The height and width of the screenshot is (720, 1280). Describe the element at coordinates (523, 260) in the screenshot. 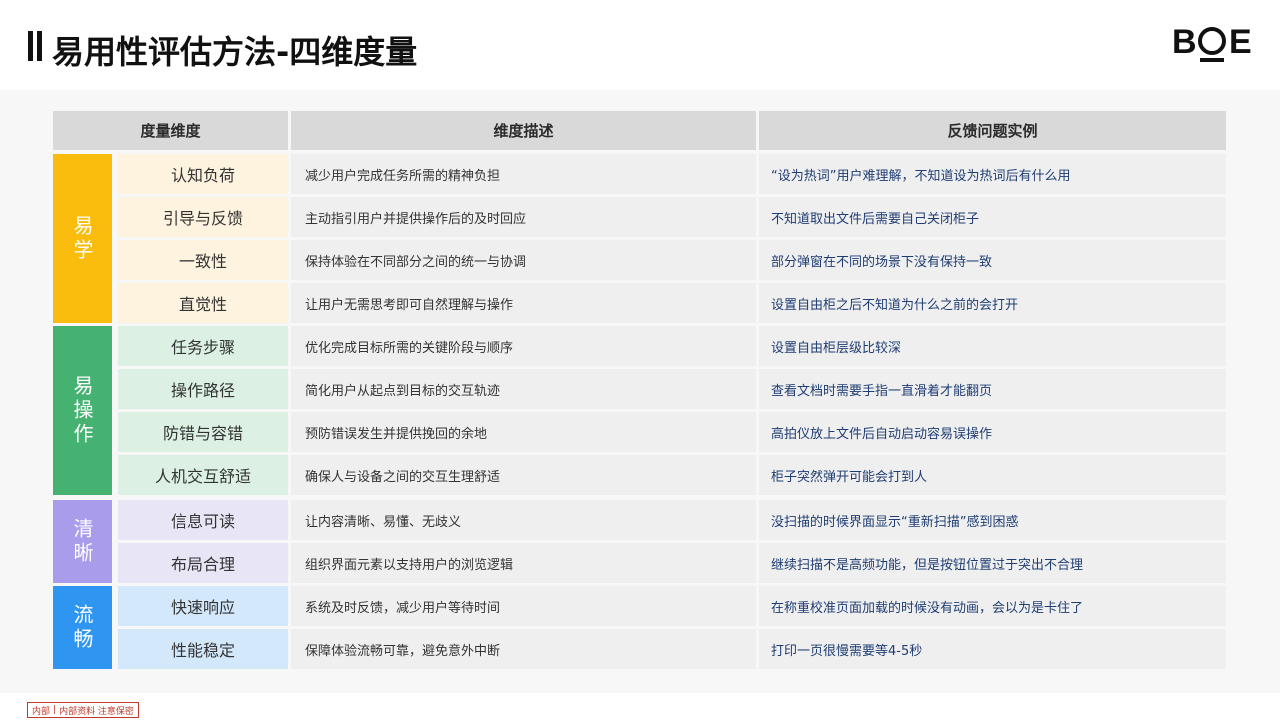

I see `description-cell: 保持体验在不同部分之间的统一与协调` at that location.